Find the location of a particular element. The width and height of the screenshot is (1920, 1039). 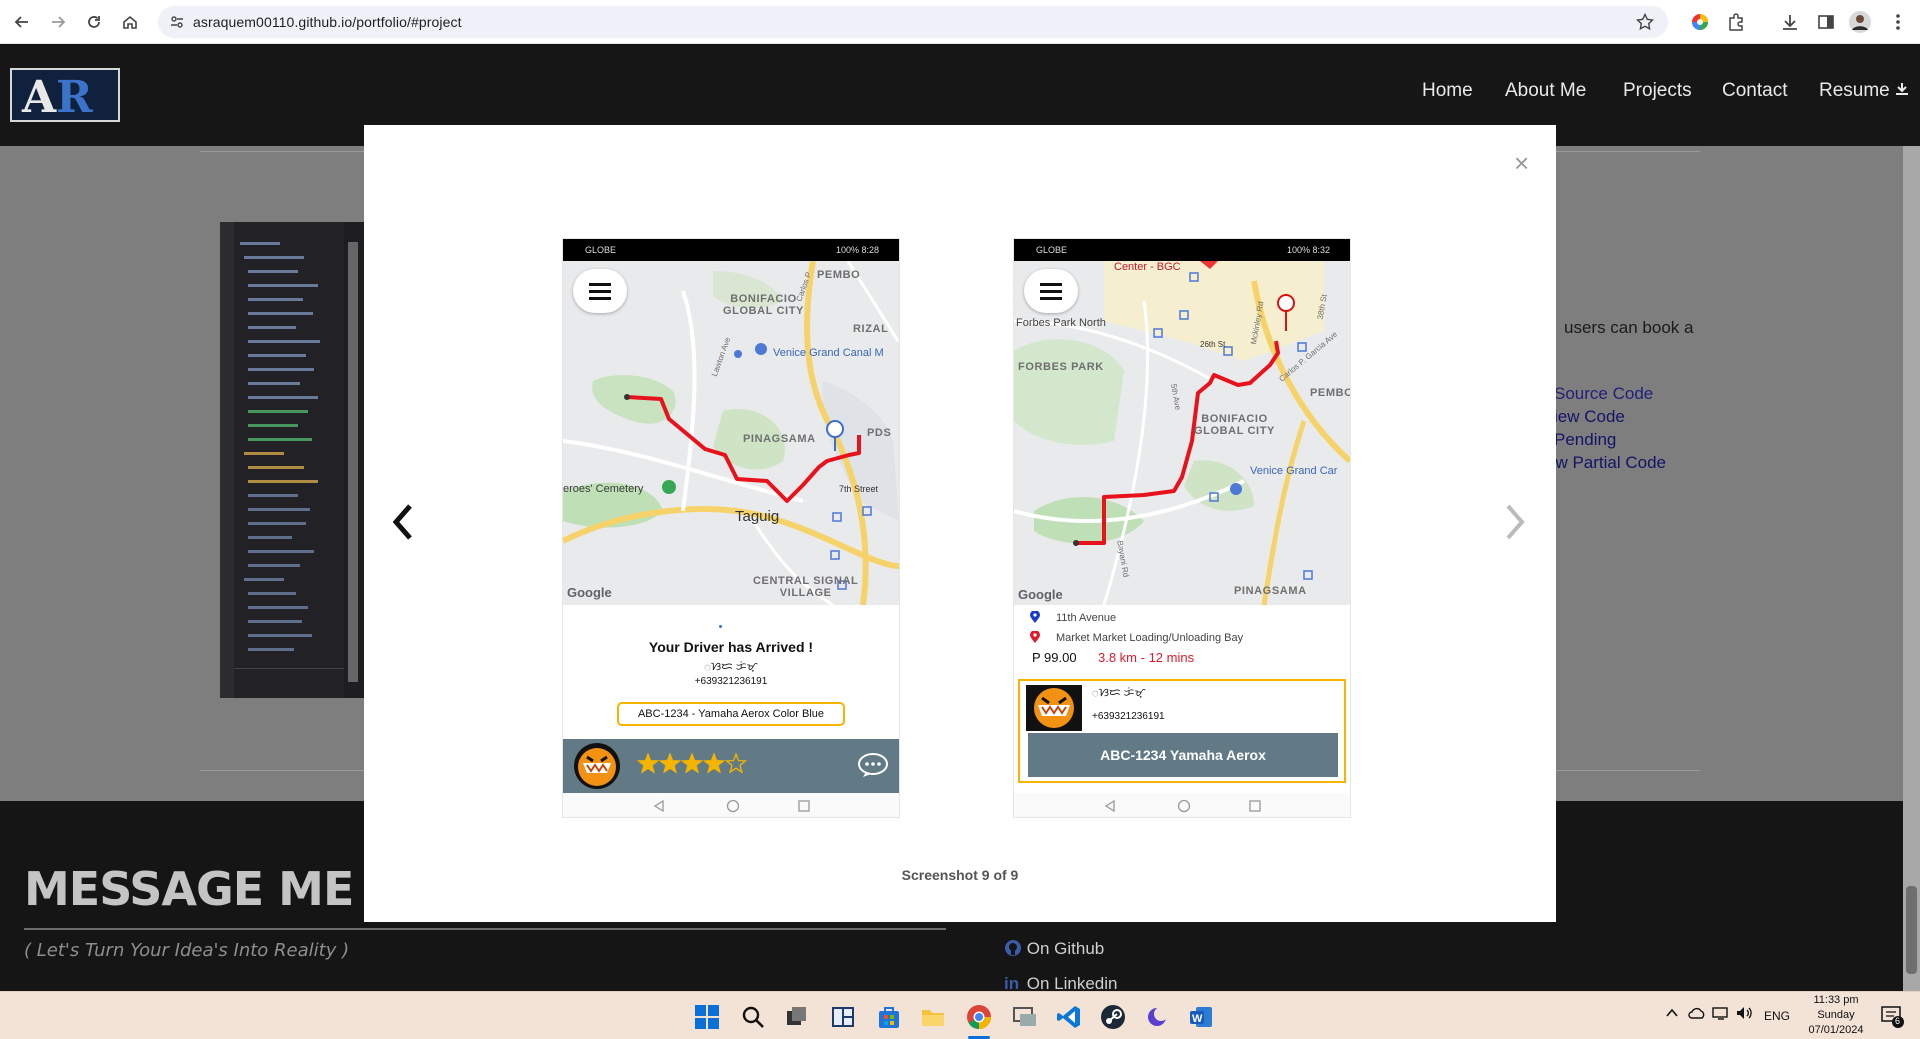

vscode-icon is located at coordinates (1069, 1017).